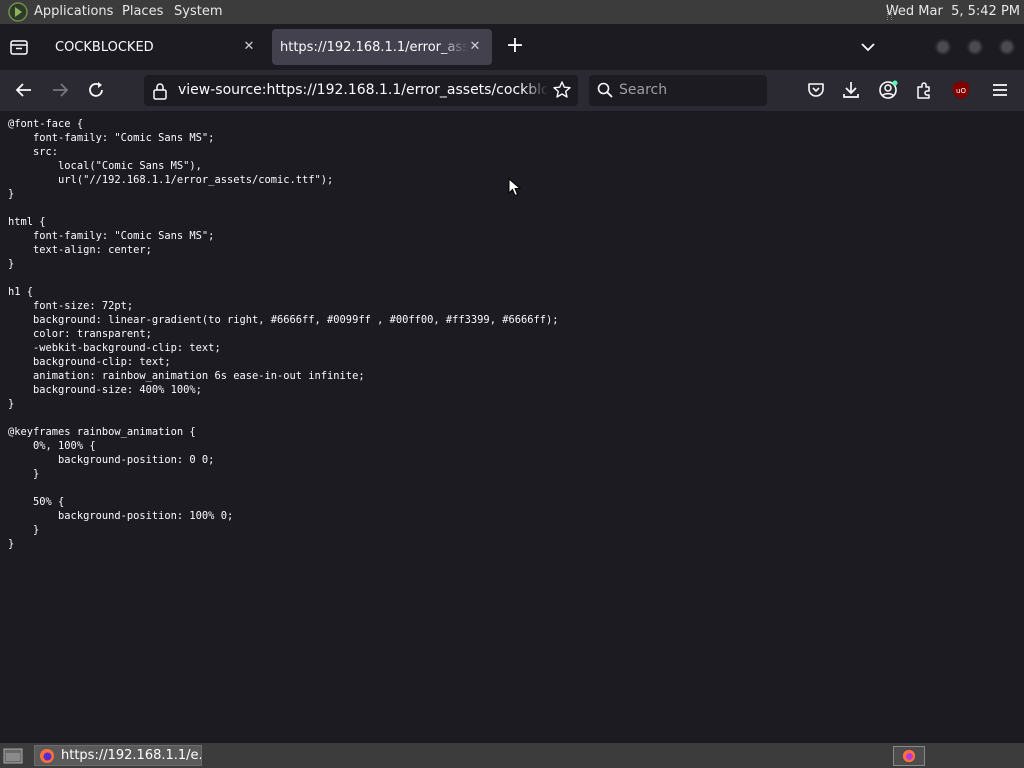 The height and width of the screenshot is (768, 1024). Describe the element at coordinates (111, 460) in the screenshot. I see `source-line: background-position: 0 0;` at that location.